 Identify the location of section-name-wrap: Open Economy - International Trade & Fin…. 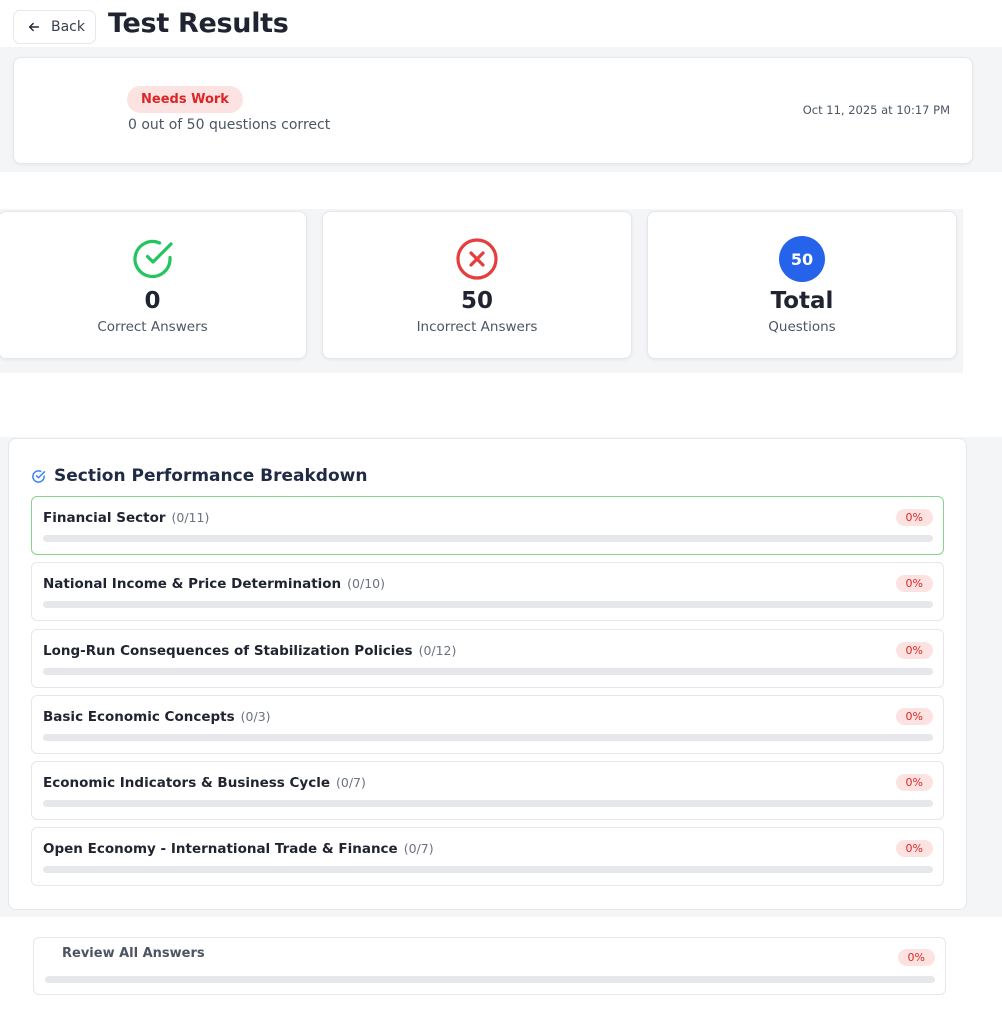
(238, 849).